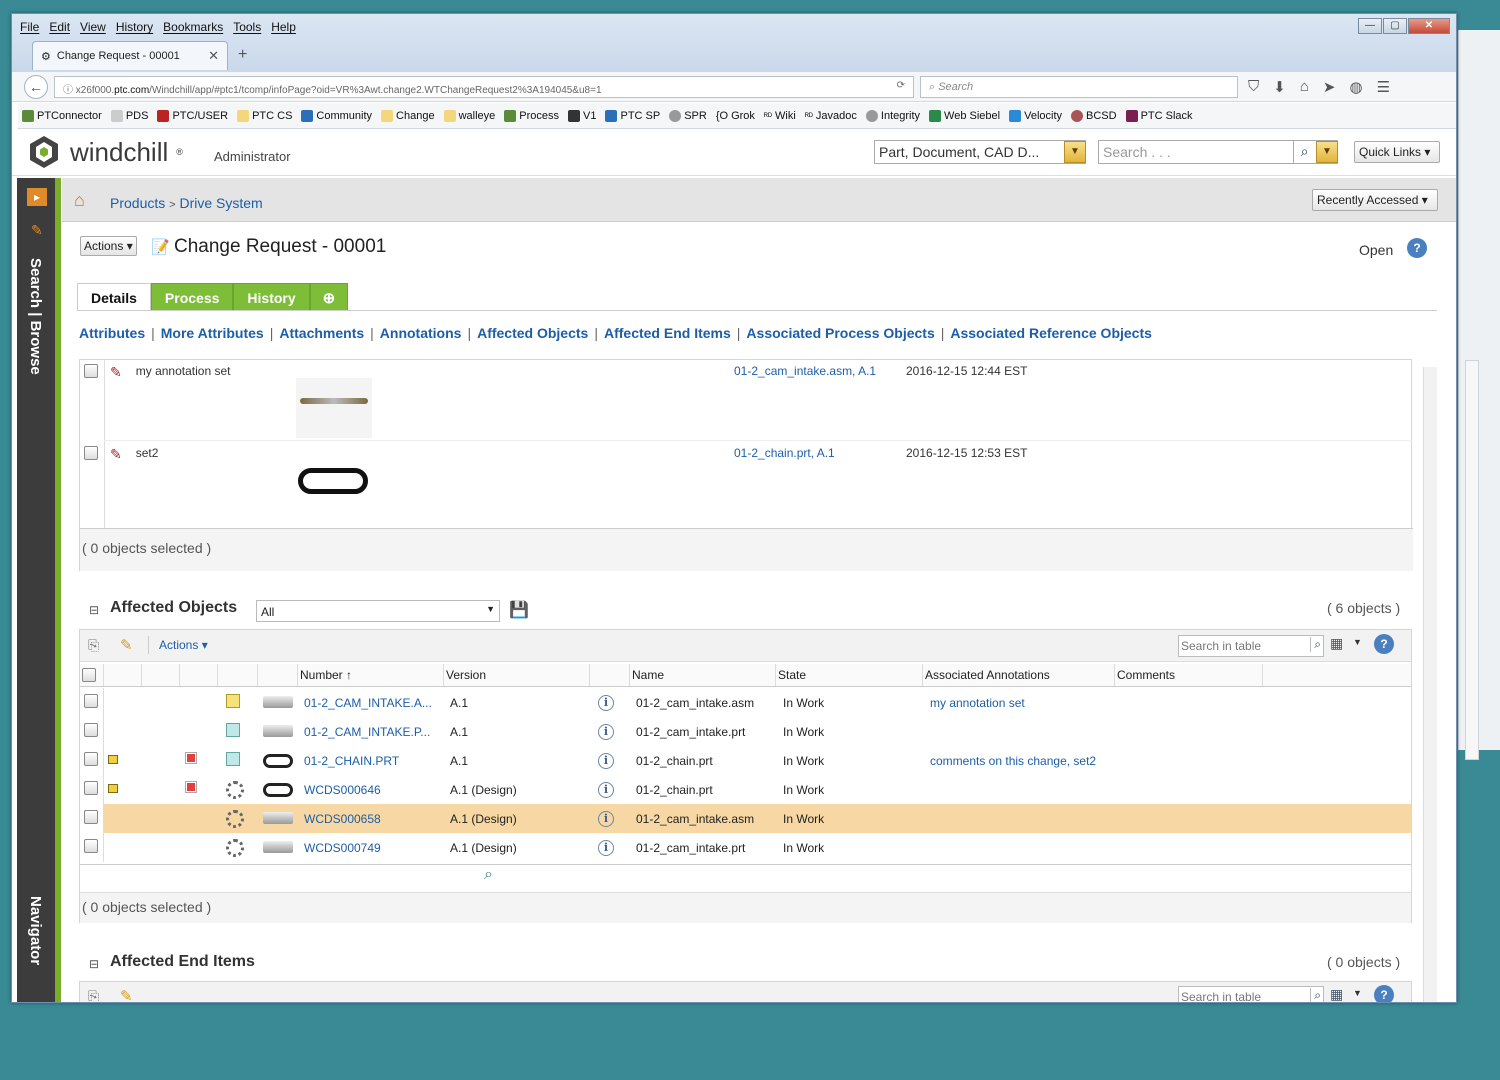 Image resolution: width=1500 pixels, height=1080 pixels. I want to click on bookmark-community: Community, so click(336, 115).